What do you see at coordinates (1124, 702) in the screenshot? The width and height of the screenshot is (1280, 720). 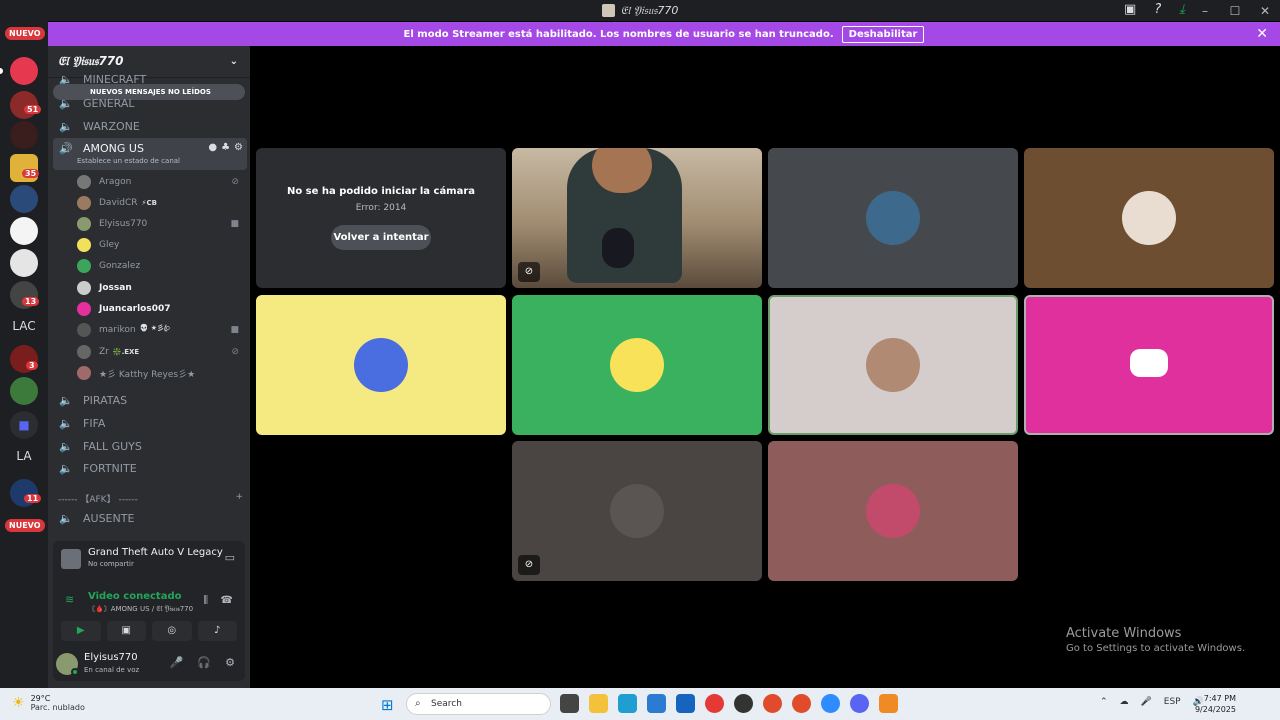 I see `network-icon: ☁` at bounding box center [1124, 702].